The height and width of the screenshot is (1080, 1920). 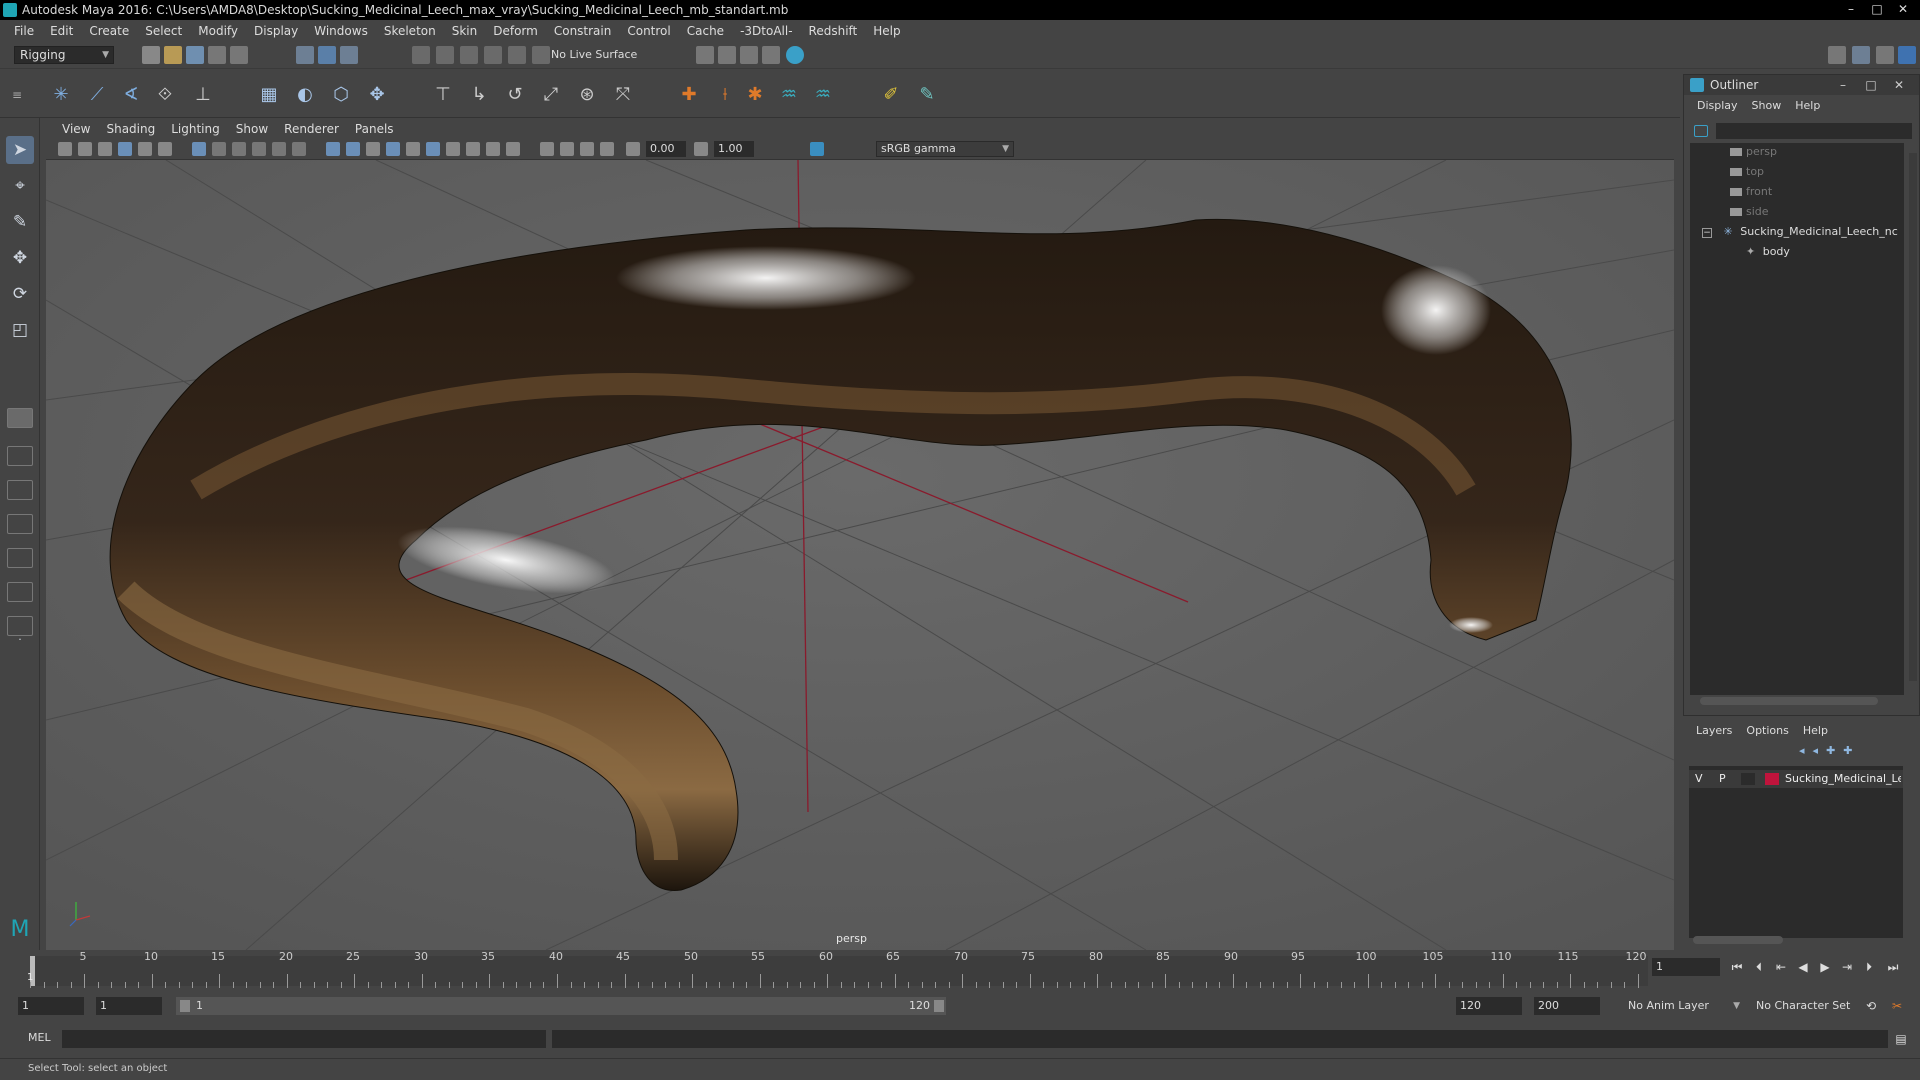 I want to click on layer-row: V P Sucking_Medicinal_Le, so click(x=1796, y=779).